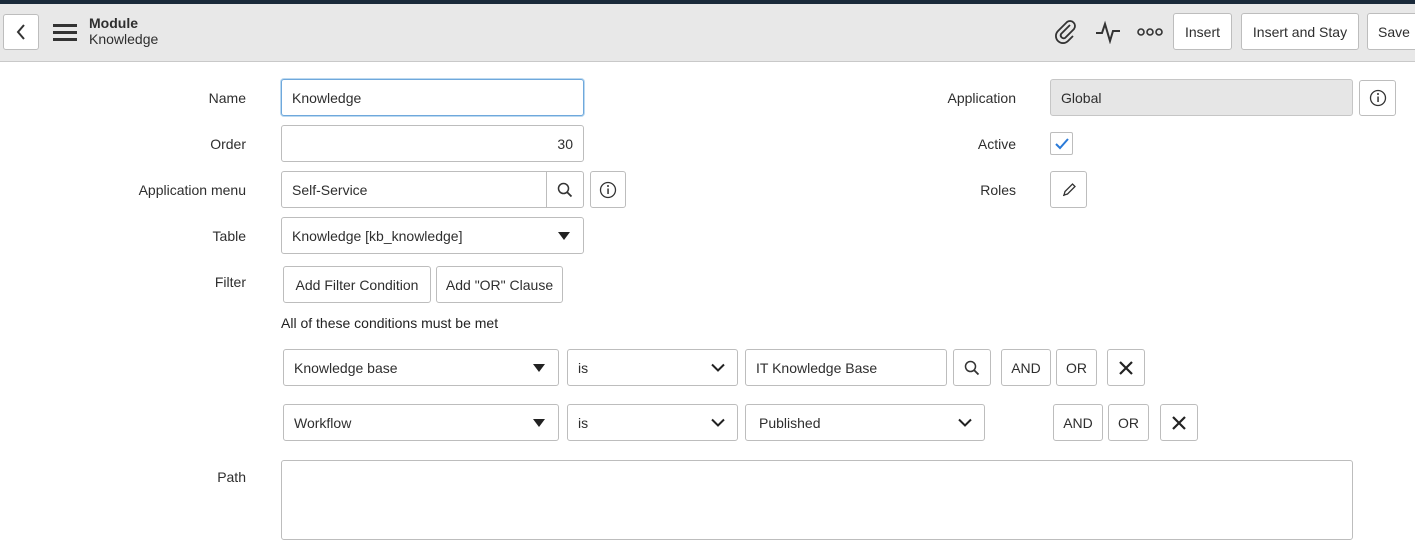 The height and width of the screenshot is (540, 1415). Describe the element at coordinates (982, 98) in the screenshot. I see `application-label: Application` at that location.